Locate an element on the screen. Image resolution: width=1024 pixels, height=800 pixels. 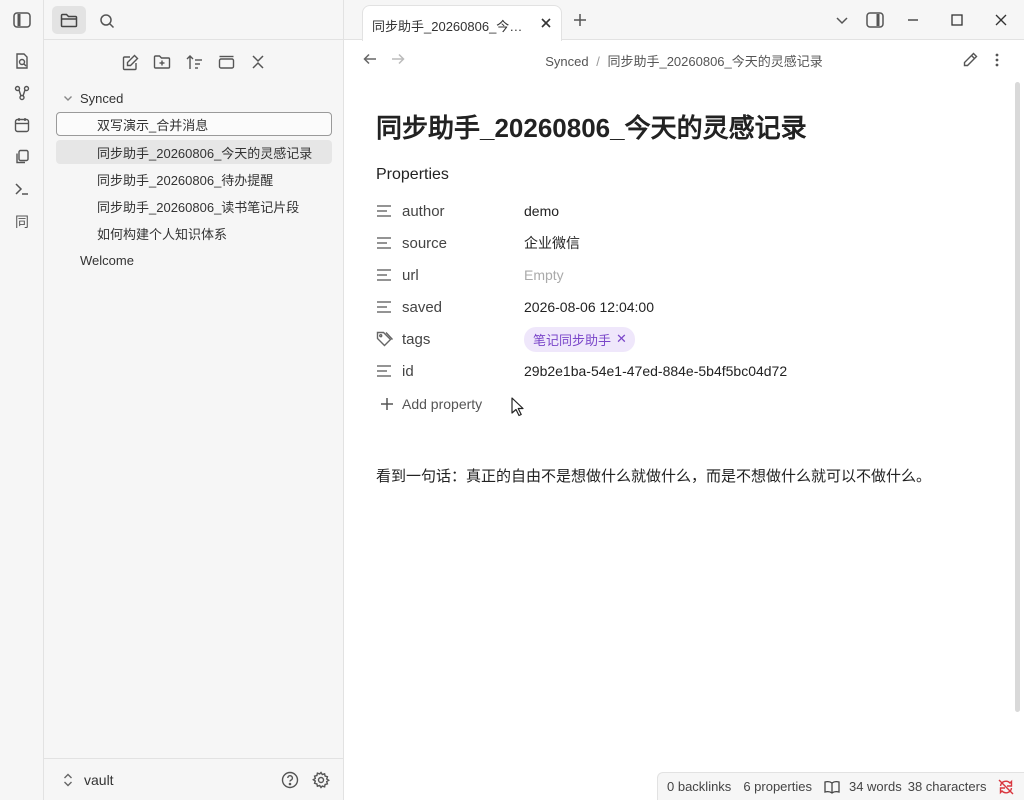
file-label: Welcome is located at coordinates (107, 260).